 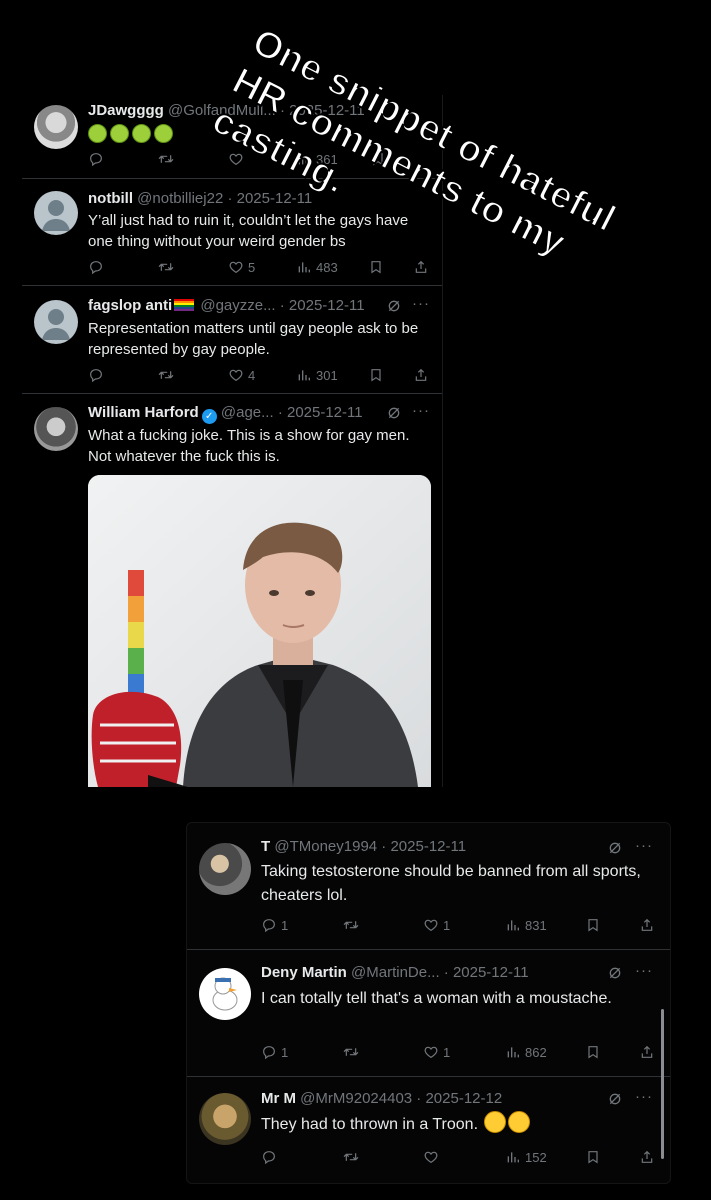 I want to click on action-bar: 4 301, so click(x=258, y=376).